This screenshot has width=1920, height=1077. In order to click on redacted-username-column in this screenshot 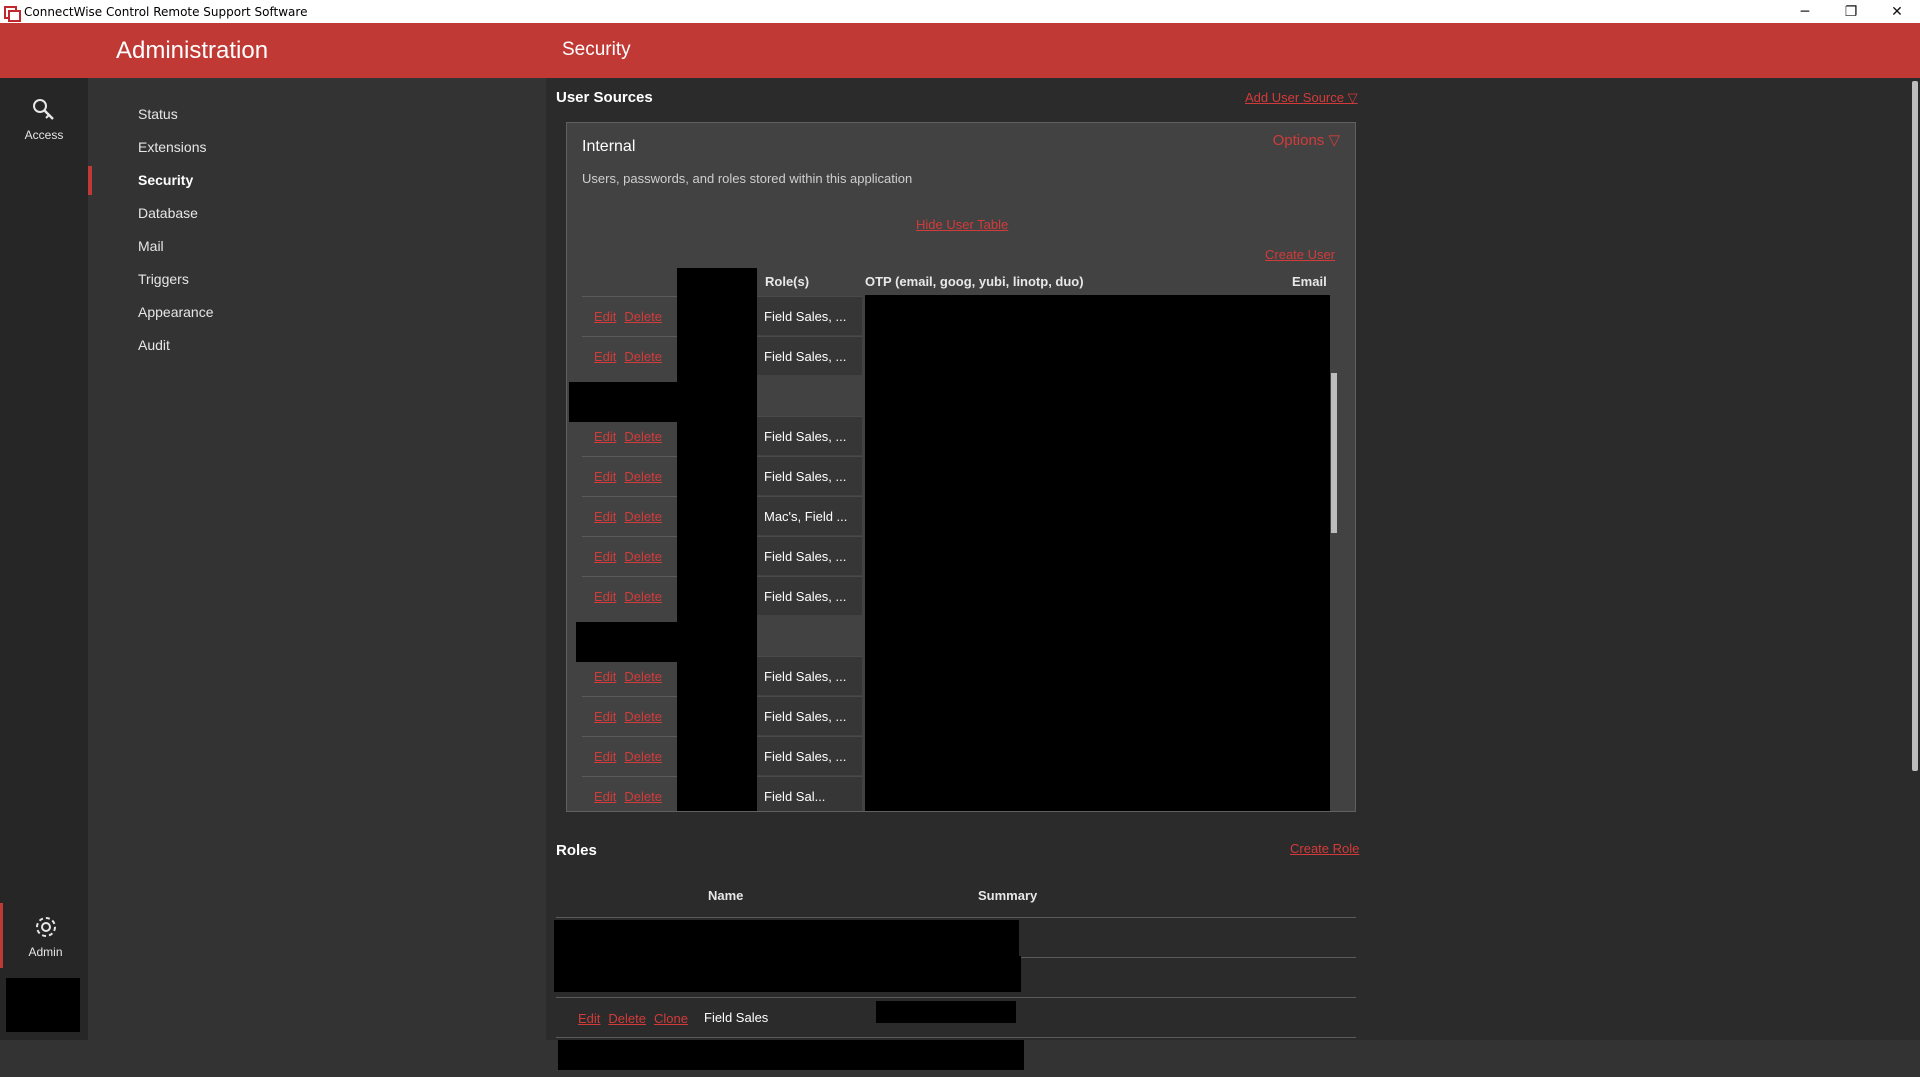, I will do `click(717, 539)`.